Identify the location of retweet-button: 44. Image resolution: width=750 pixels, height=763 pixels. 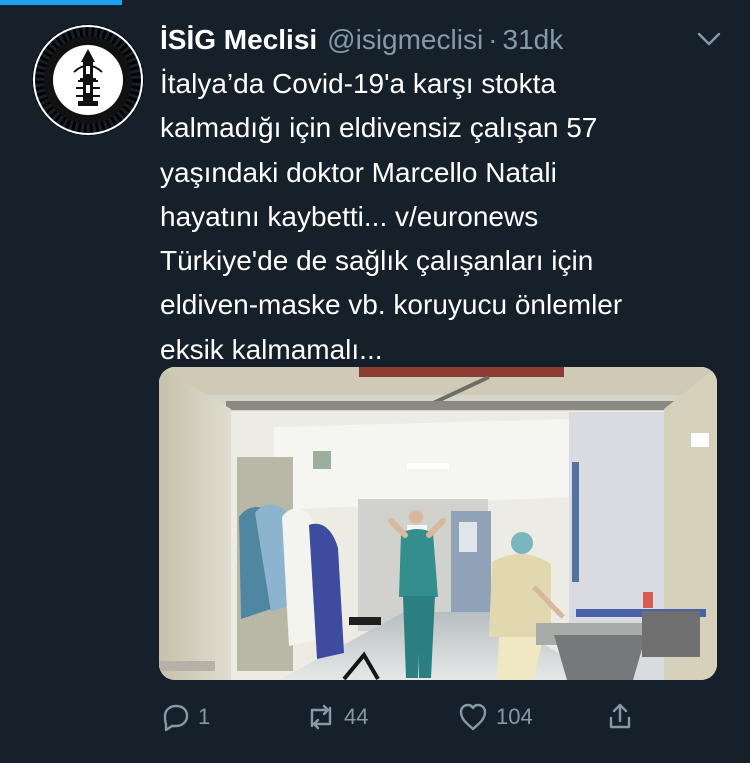
(336, 717).